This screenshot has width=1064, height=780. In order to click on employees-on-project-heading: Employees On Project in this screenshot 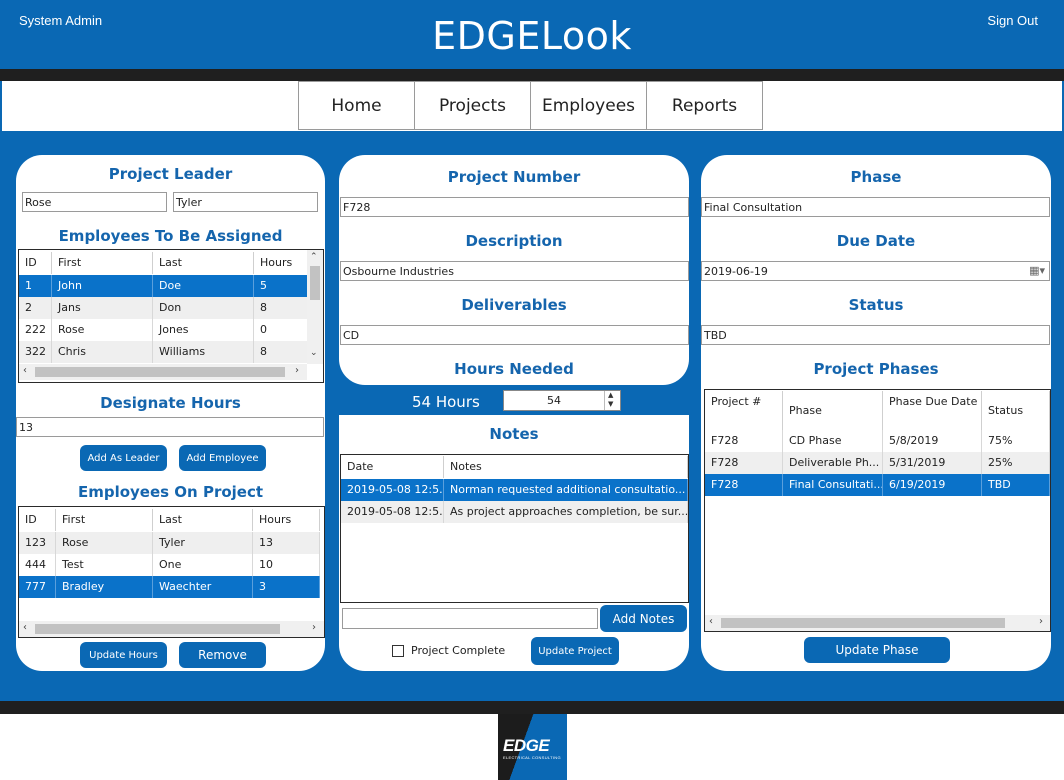, I will do `click(170, 492)`.